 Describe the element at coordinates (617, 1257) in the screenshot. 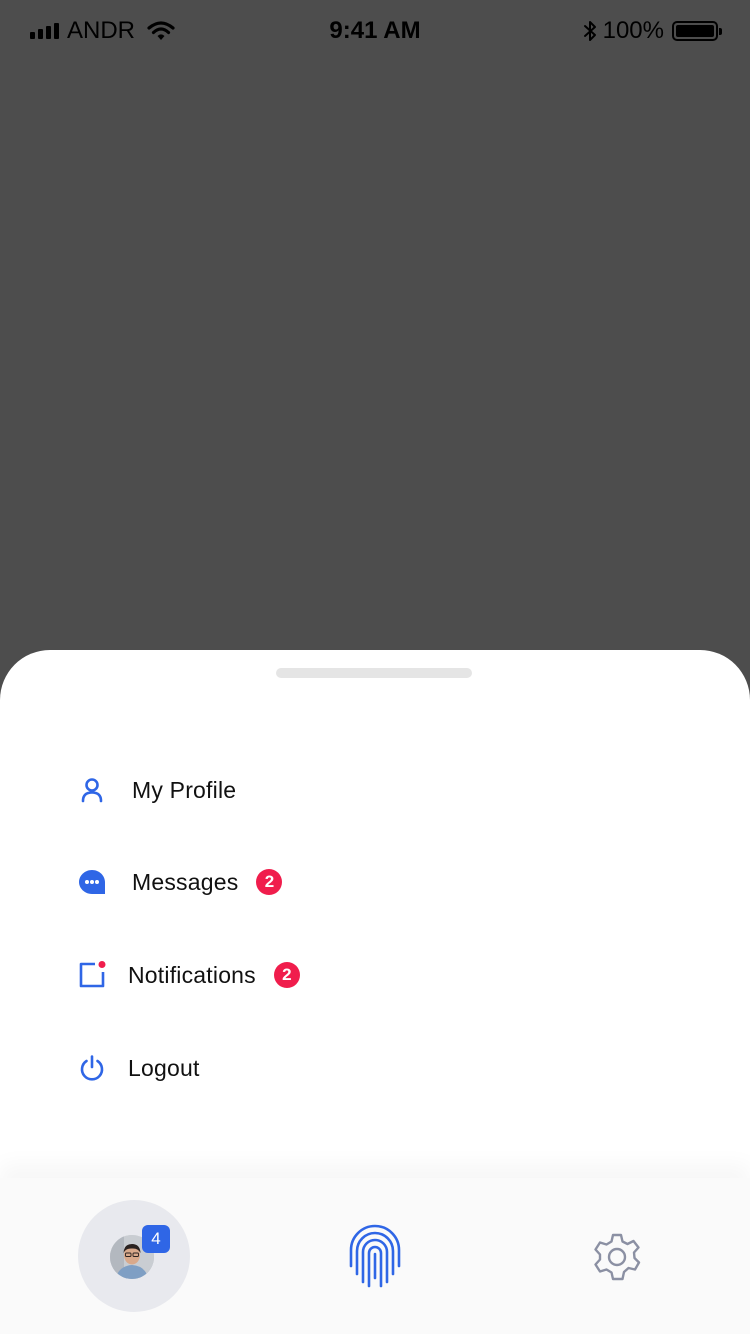

I see `gear-icon` at that location.